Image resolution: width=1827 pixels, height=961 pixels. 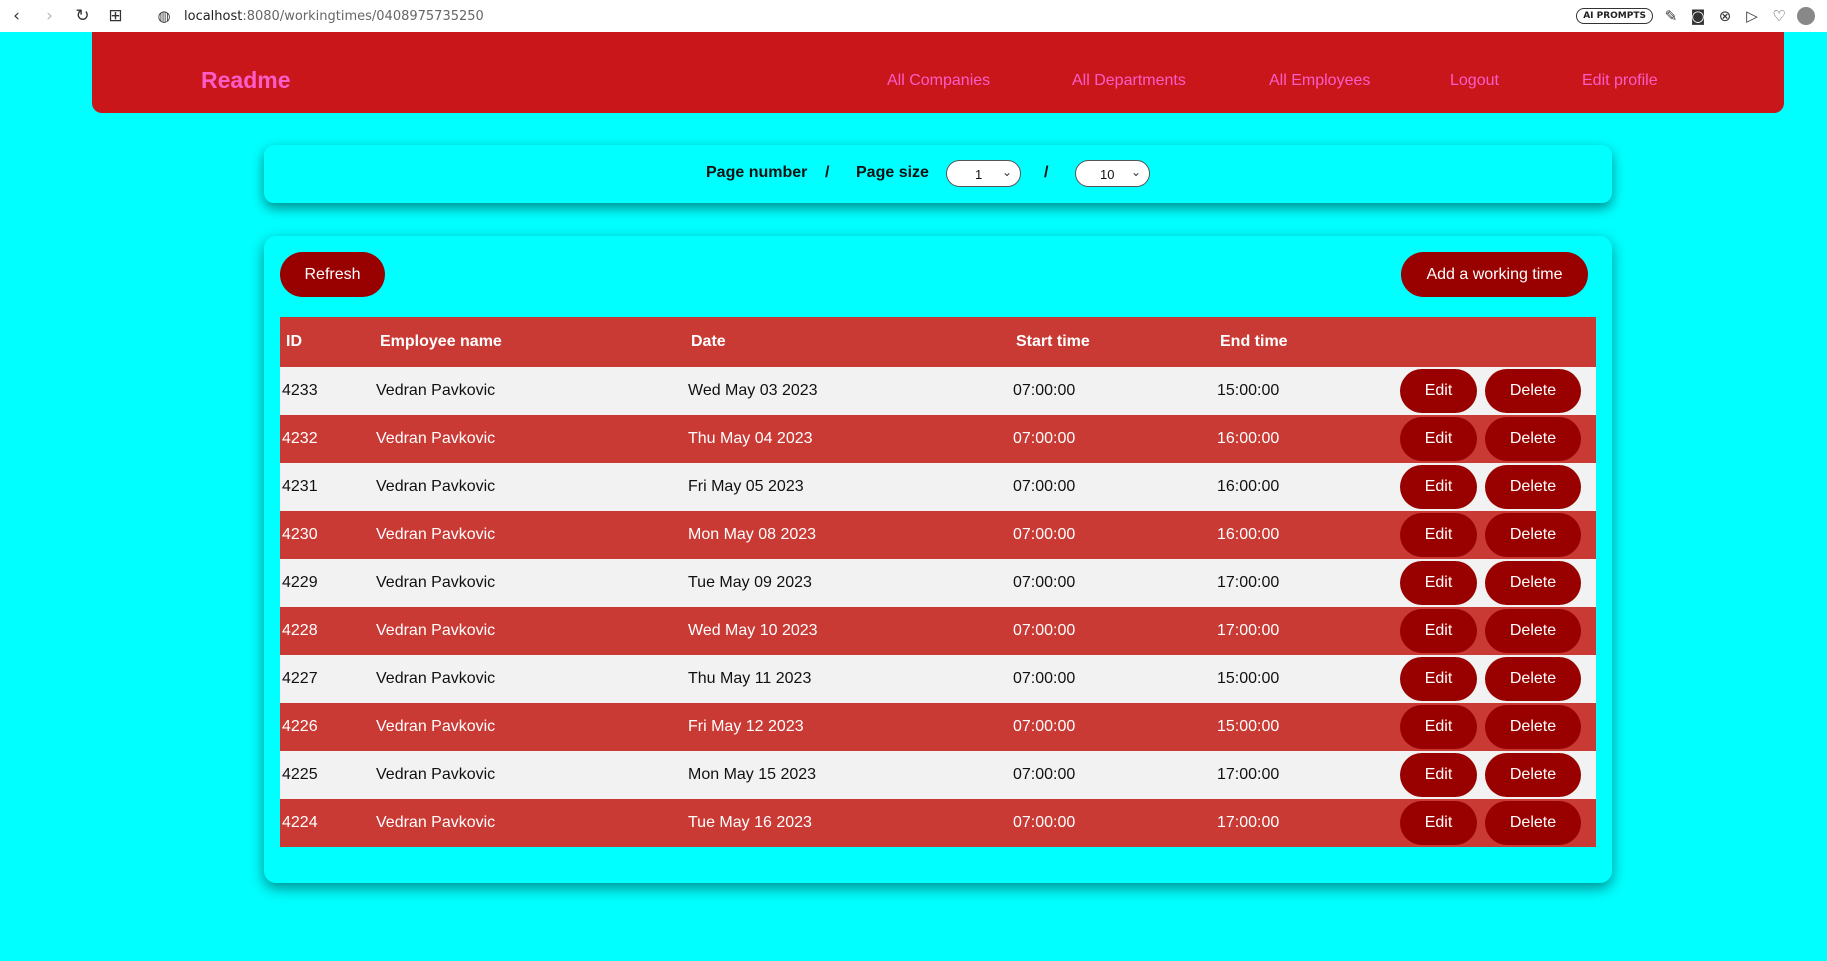 I want to click on profile-avatar, so click(x=1806, y=16).